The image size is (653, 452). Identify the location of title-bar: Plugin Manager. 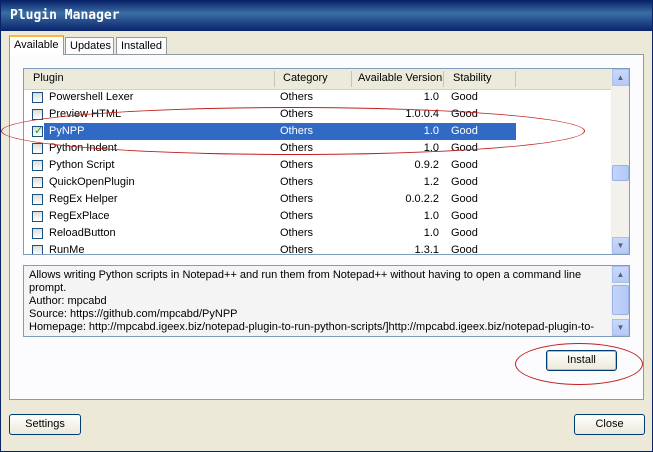
(326, 16).